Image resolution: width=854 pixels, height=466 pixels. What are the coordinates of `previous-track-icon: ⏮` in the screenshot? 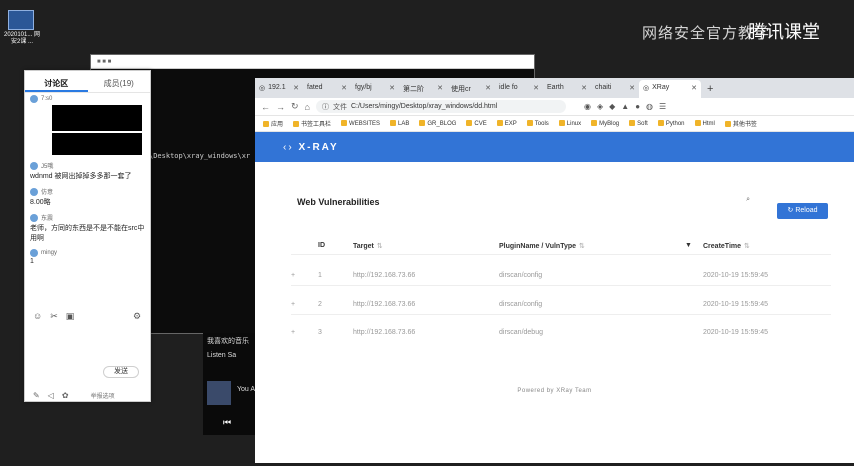 It's located at (227, 422).